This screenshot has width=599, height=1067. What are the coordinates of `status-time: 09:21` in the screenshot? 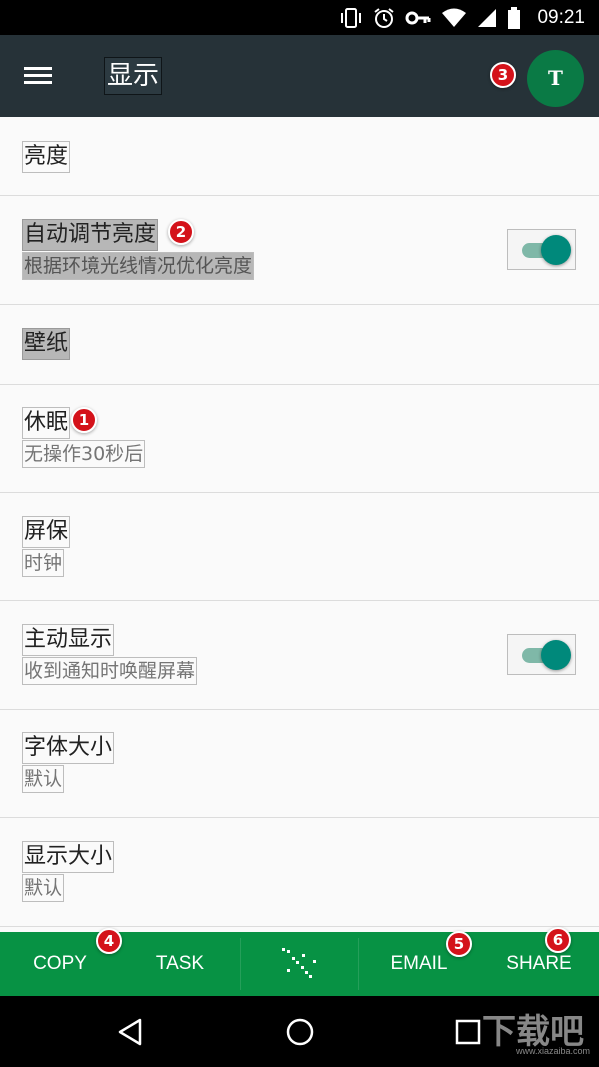 It's located at (561, 17).